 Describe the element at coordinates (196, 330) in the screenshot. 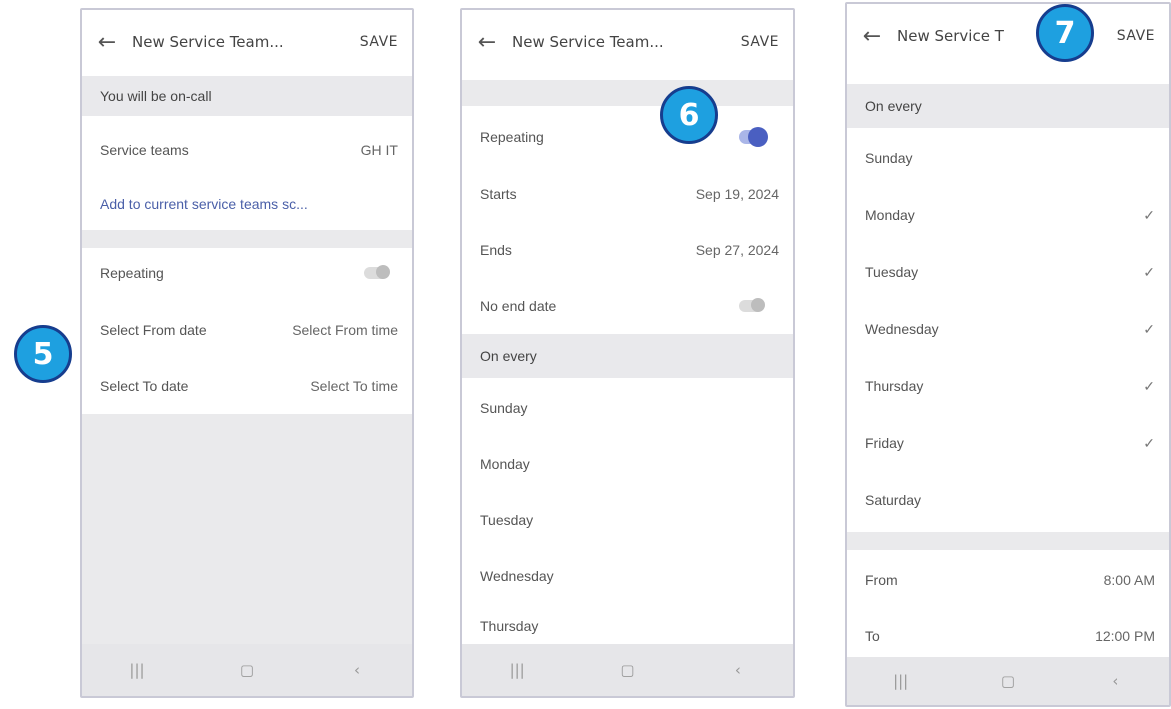

I see `select-from-date: Select From date` at that location.